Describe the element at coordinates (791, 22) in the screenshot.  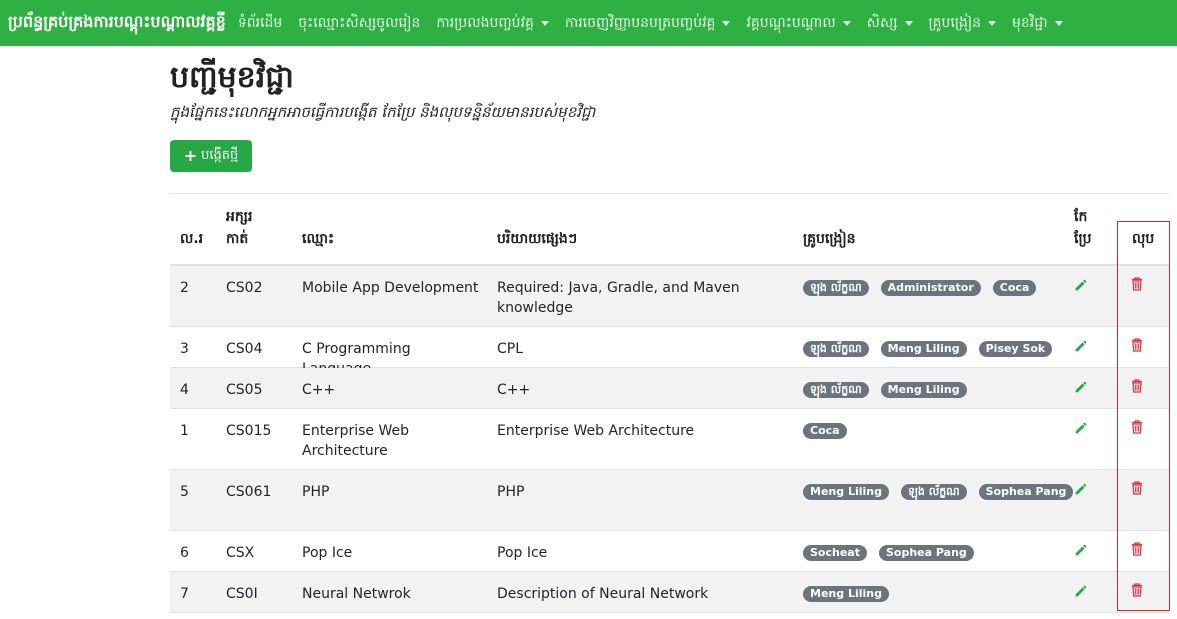
I see `nav-item-label: វគ្គបណ្តុះបណ្តាល` at that location.